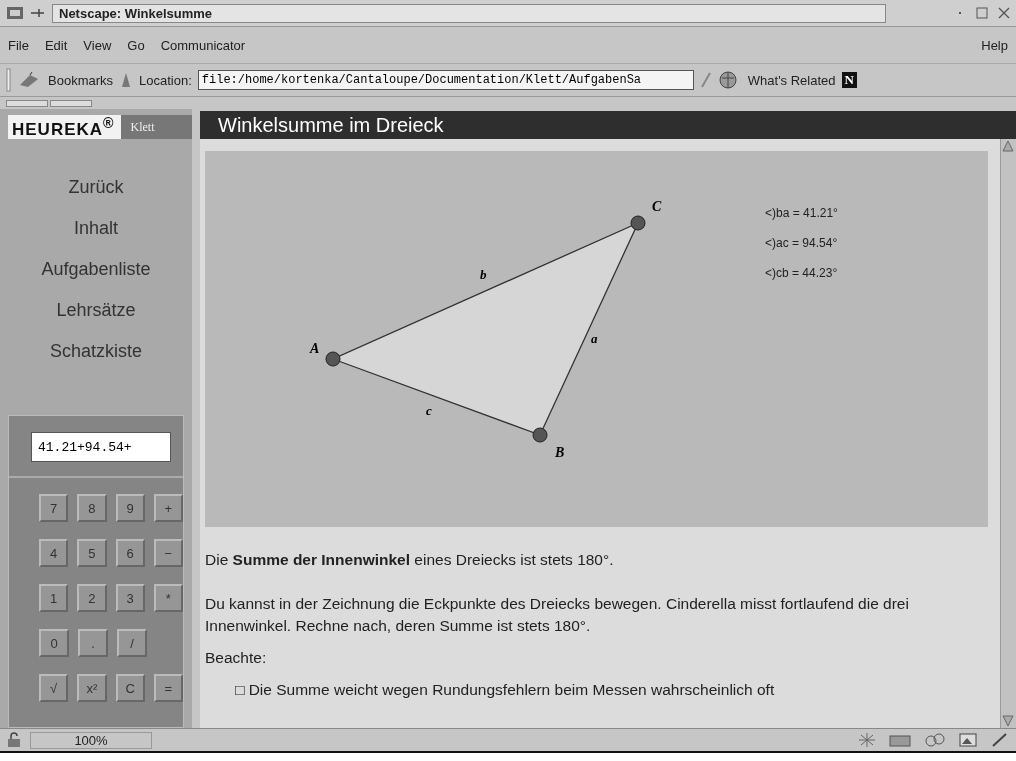  I want to click on calculator-key: 6, so click(130, 553).